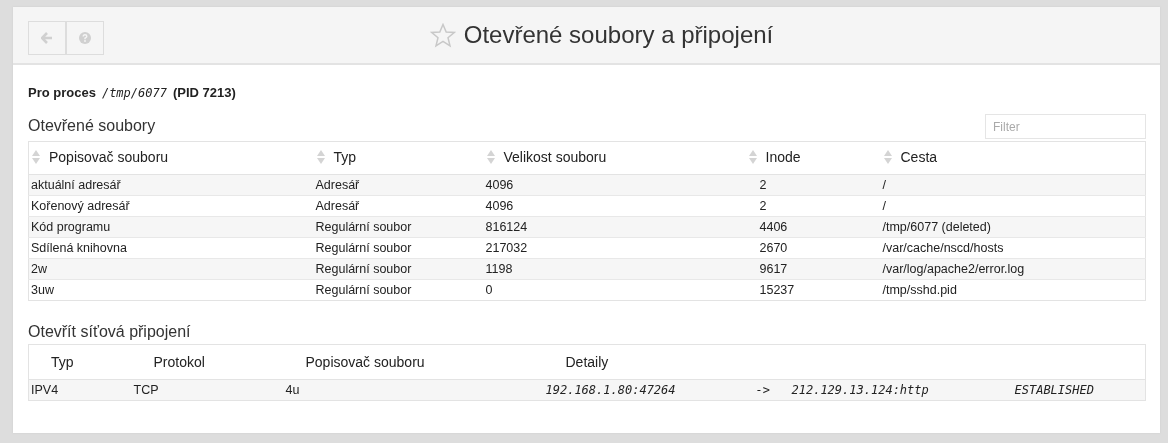  I want to click on back-button, so click(47, 38).